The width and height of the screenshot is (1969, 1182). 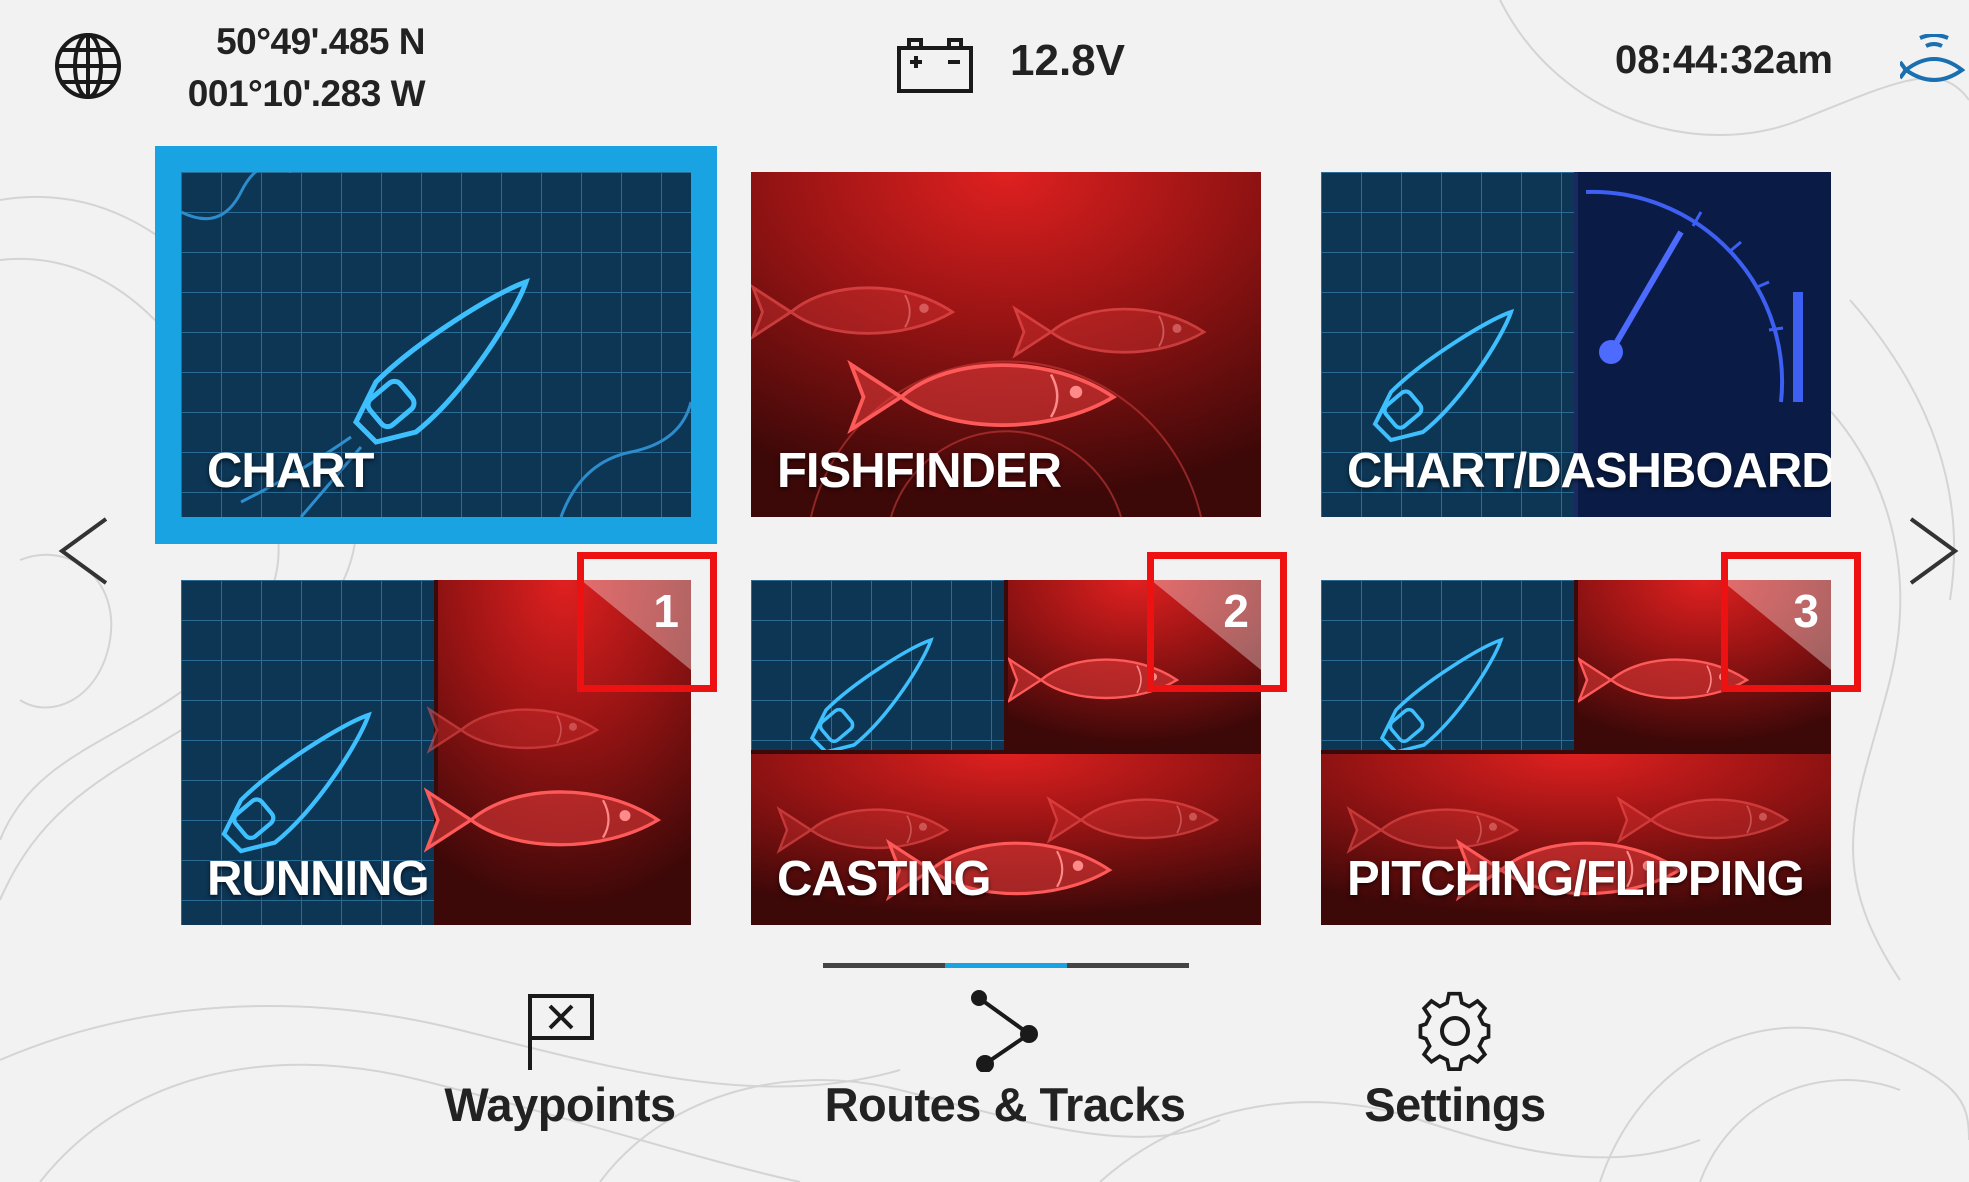 What do you see at coordinates (935, 65) in the screenshot?
I see `battery-icon` at bounding box center [935, 65].